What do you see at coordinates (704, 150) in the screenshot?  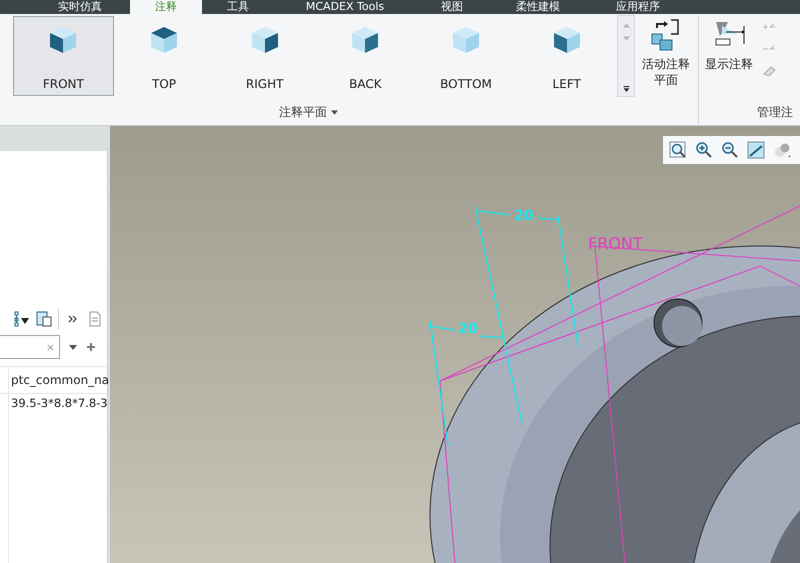 I see `zoom-in-icon` at bounding box center [704, 150].